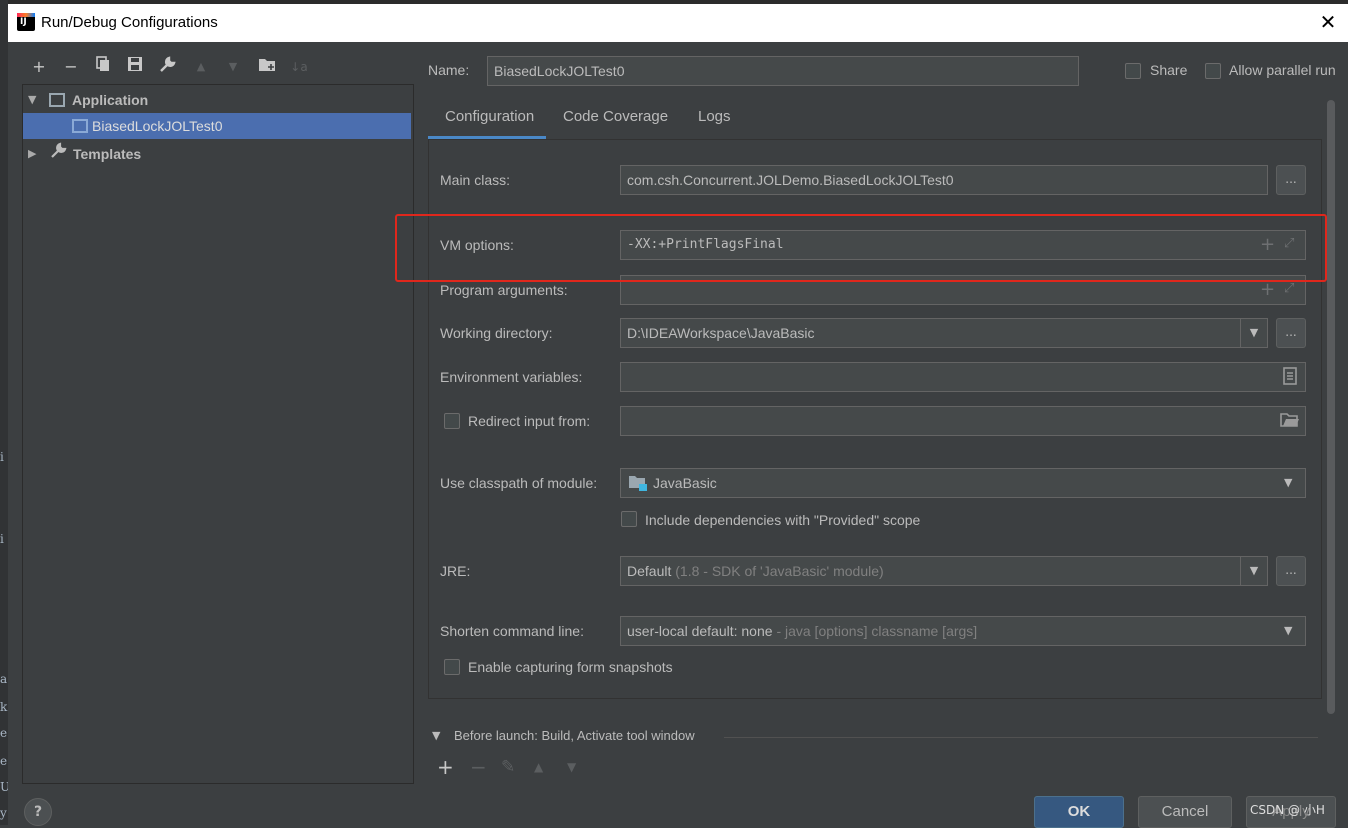 The width and height of the screenshot is (1348, 828). Describe the element at coordinates (700, 631) in the screenshot. I see `shorten-value: user-local default: none` at that location.